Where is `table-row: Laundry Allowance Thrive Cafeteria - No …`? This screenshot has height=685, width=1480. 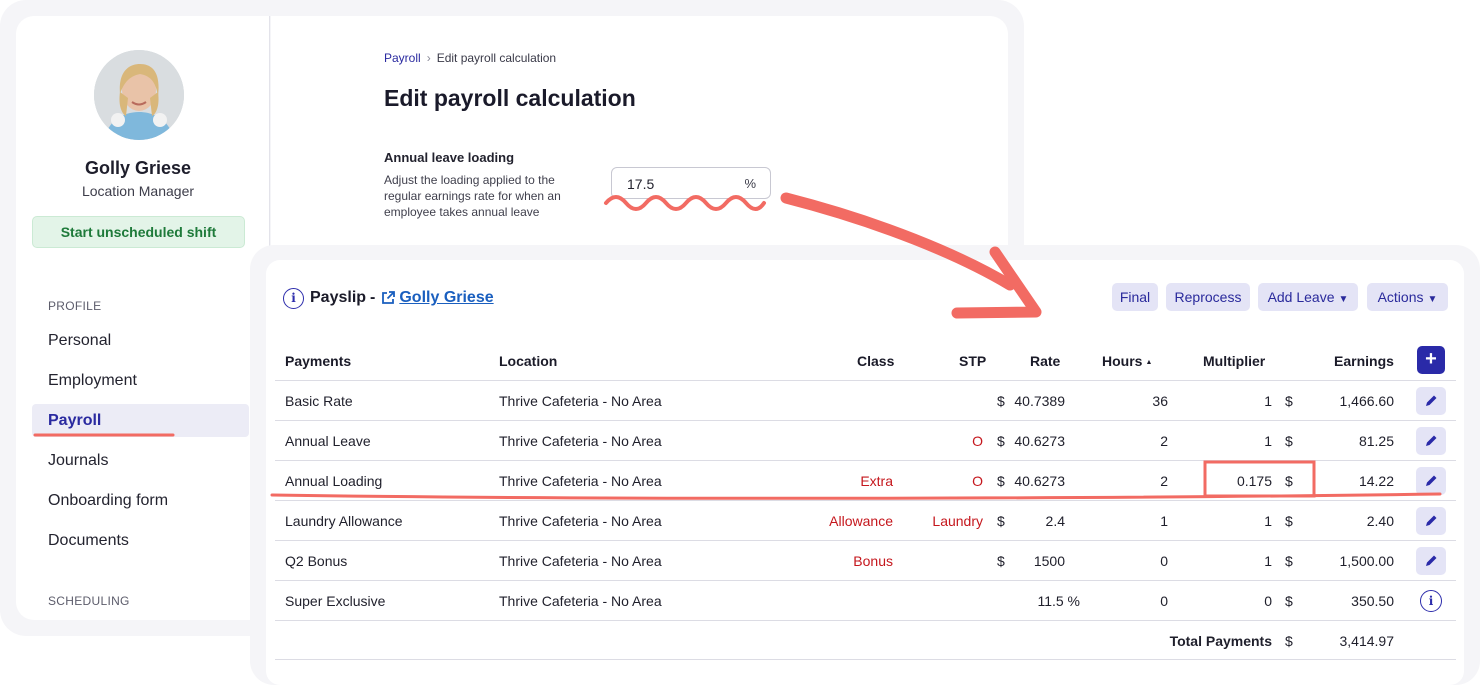 table-row: Laundry Allowance Thrive Cafeteria - No … is located at coordinates (865, 520).